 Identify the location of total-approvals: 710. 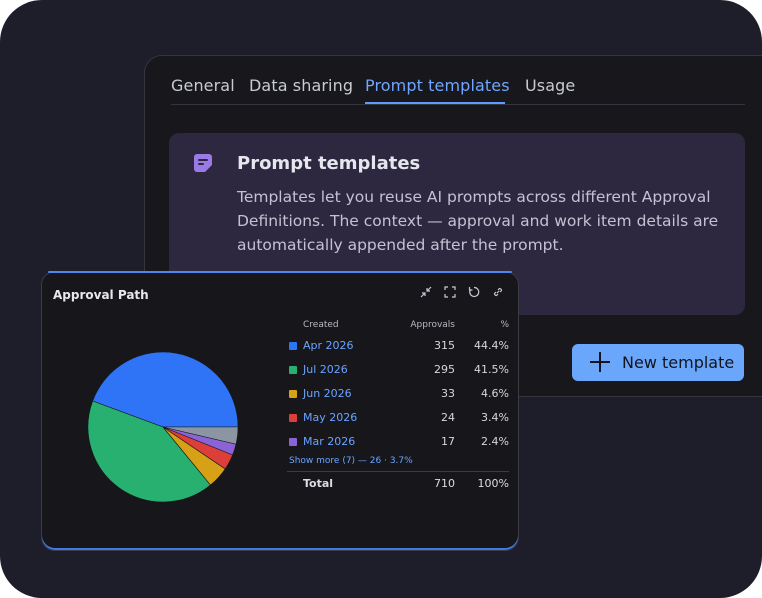
(444, 483).